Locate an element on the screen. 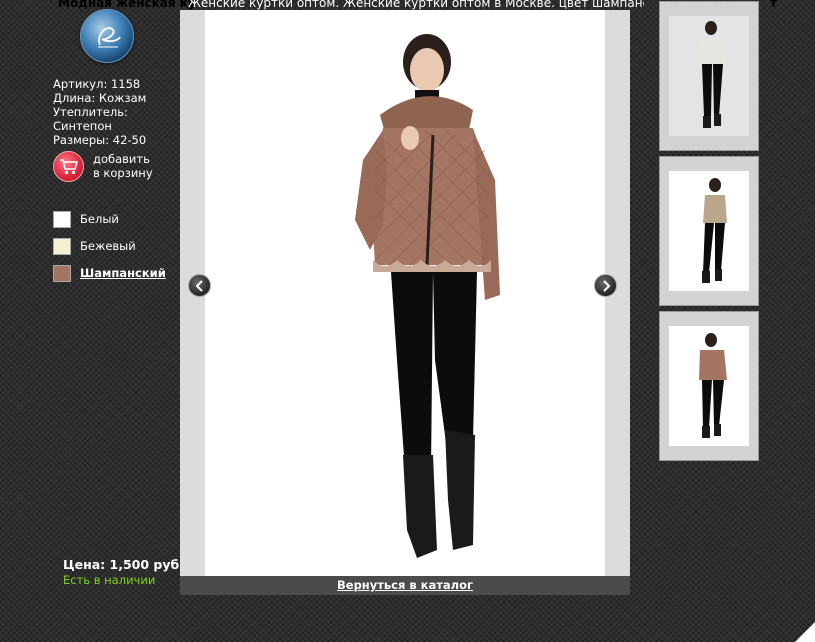  chevron-right-icon is located at coordinates (607, 286).